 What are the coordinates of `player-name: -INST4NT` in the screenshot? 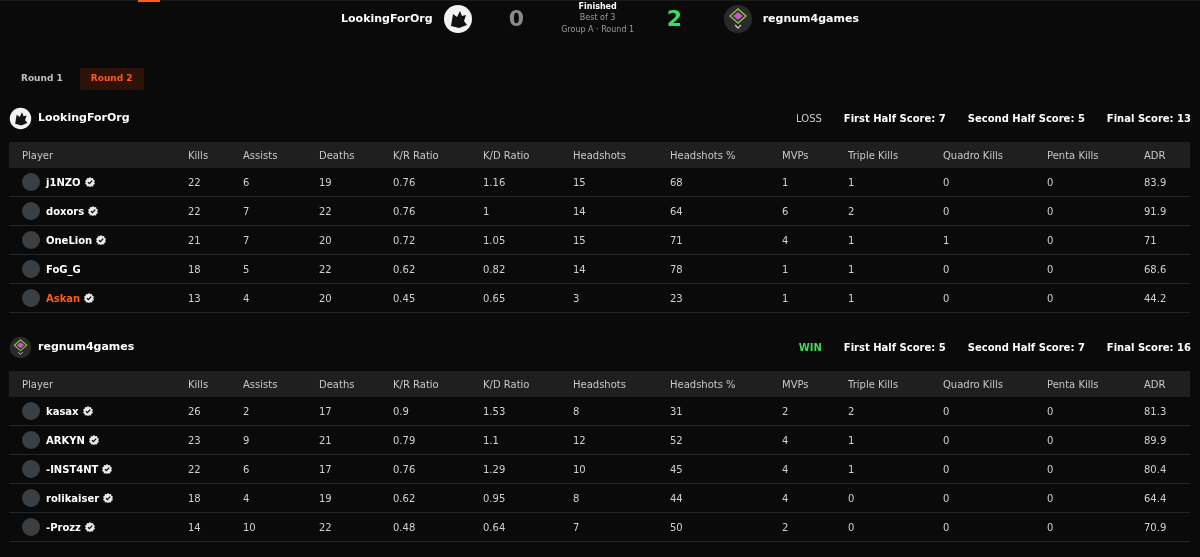 It's located at (79, 469).